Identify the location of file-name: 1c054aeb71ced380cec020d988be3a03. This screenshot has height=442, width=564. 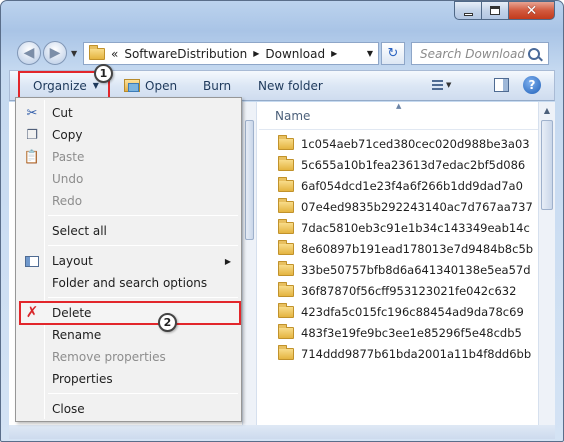
(415, 143).